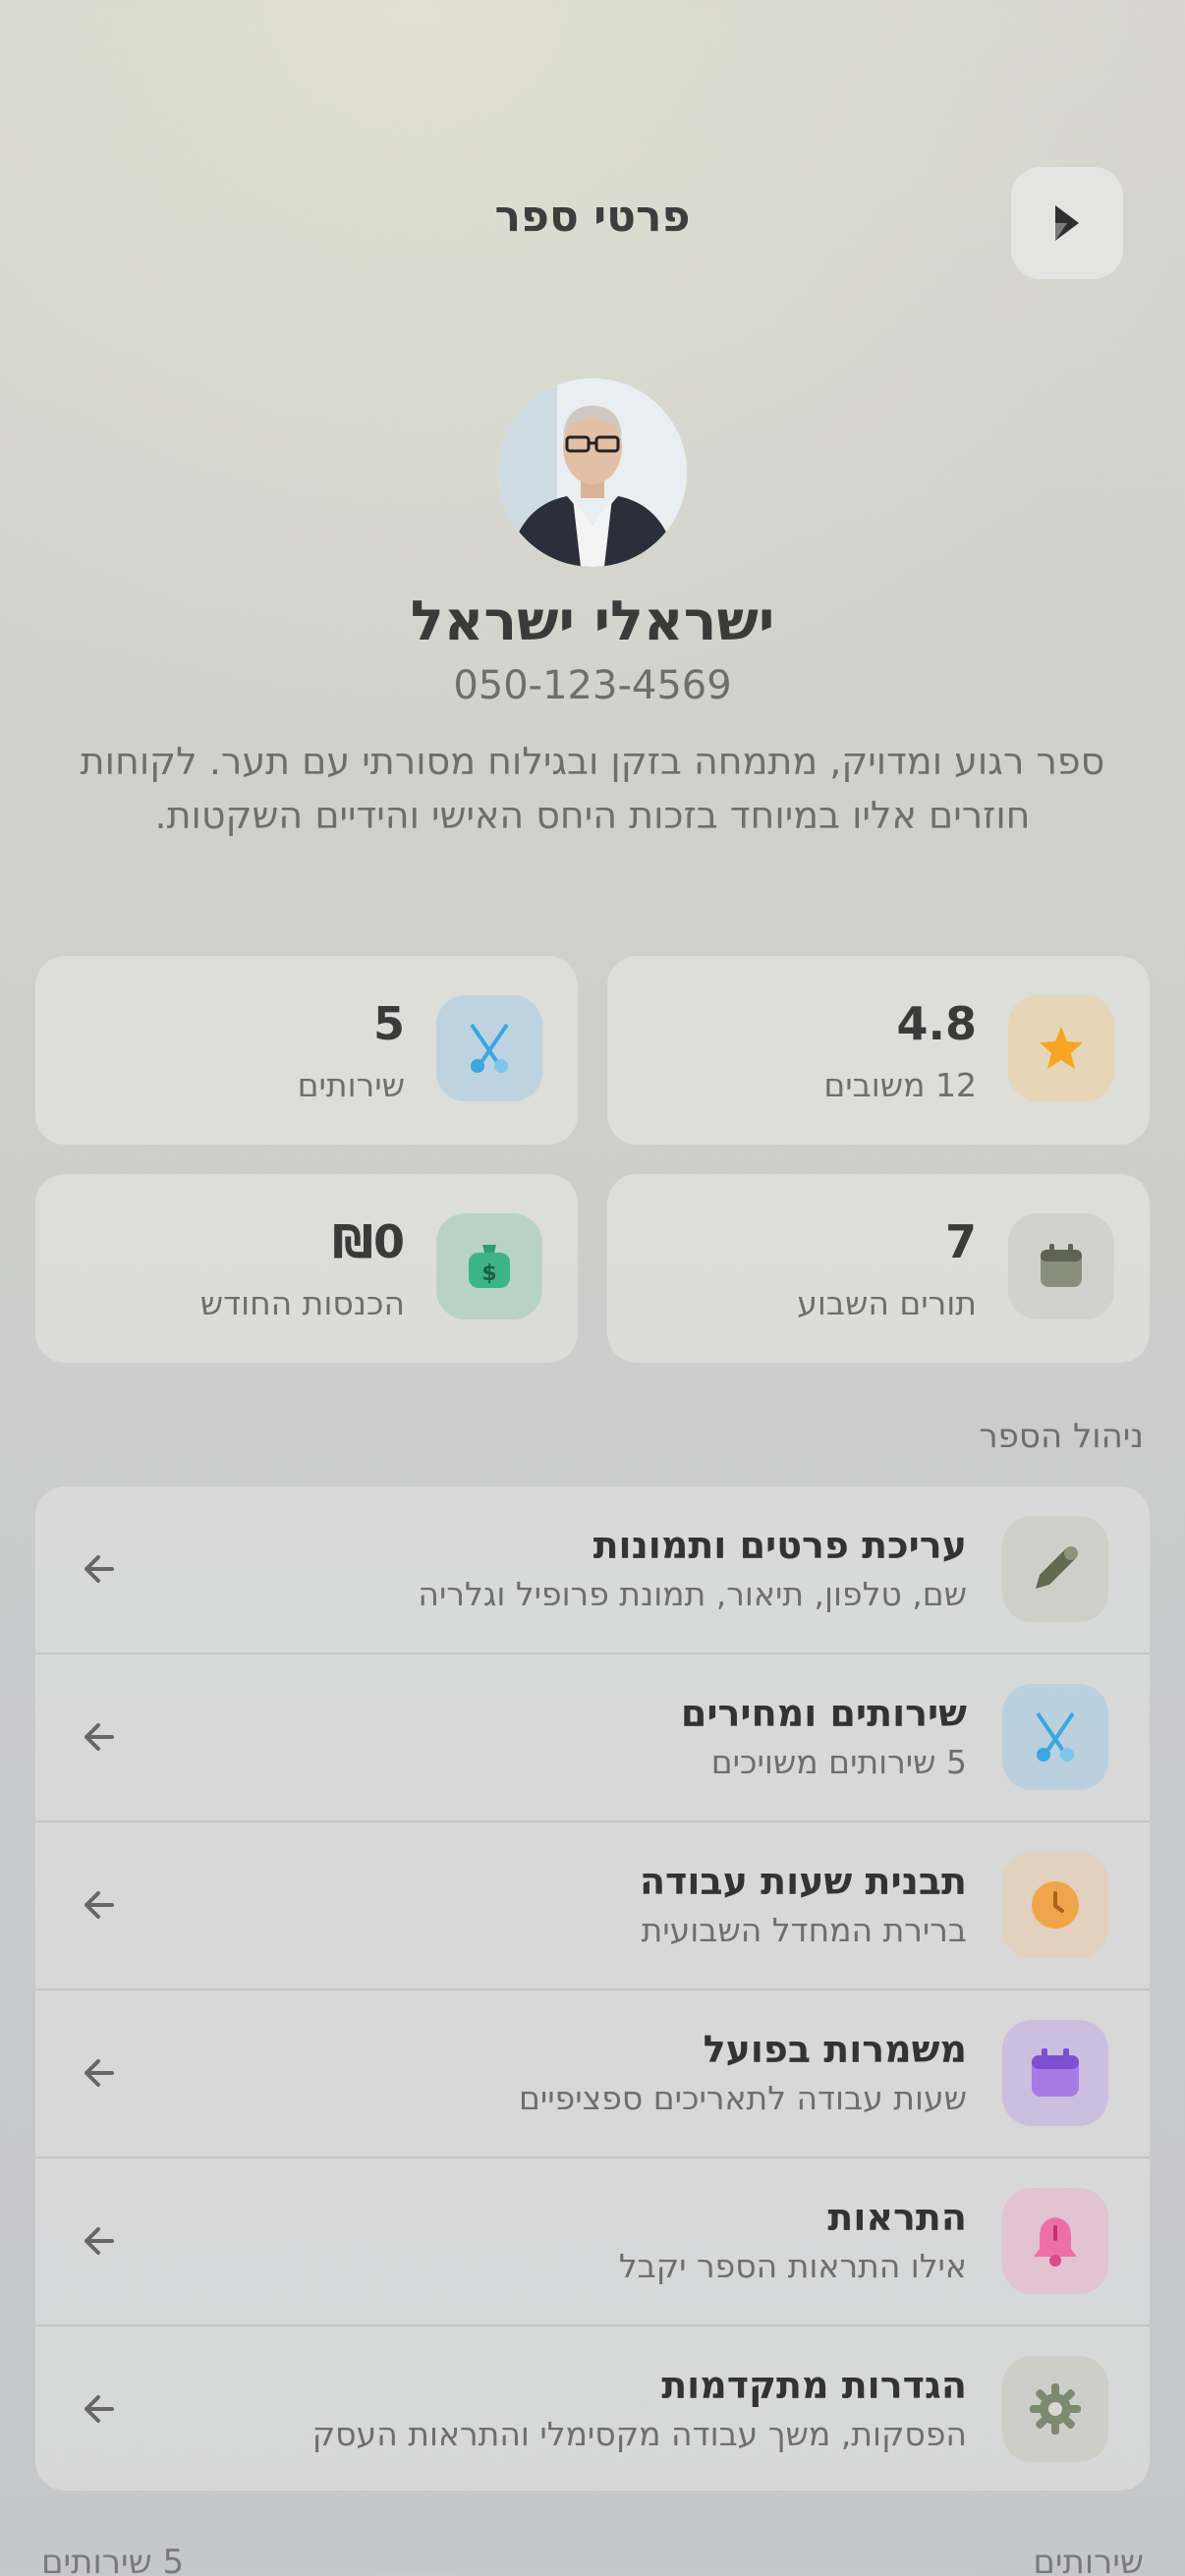 The height and width of the screenshot is (2576, 1185). What do you see at coordinates (592, 2242) in the screenshot?
I see `menu-item-notifications: התראות אילו התראות הספר יקבל` at bounding box center [592, 2242].